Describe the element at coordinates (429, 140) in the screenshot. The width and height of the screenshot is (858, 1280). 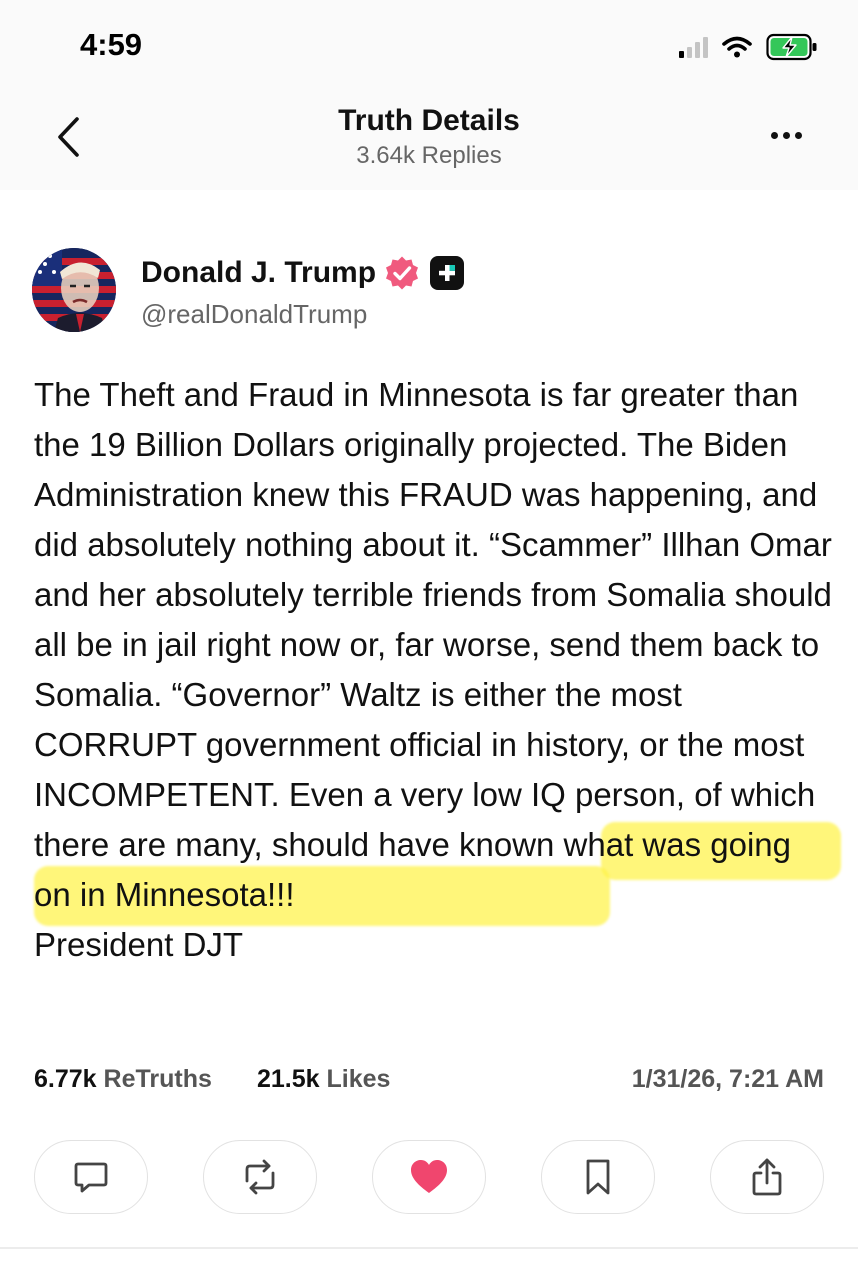
I see `navigation-header: Truth Details 3.64k Replies` at that location.